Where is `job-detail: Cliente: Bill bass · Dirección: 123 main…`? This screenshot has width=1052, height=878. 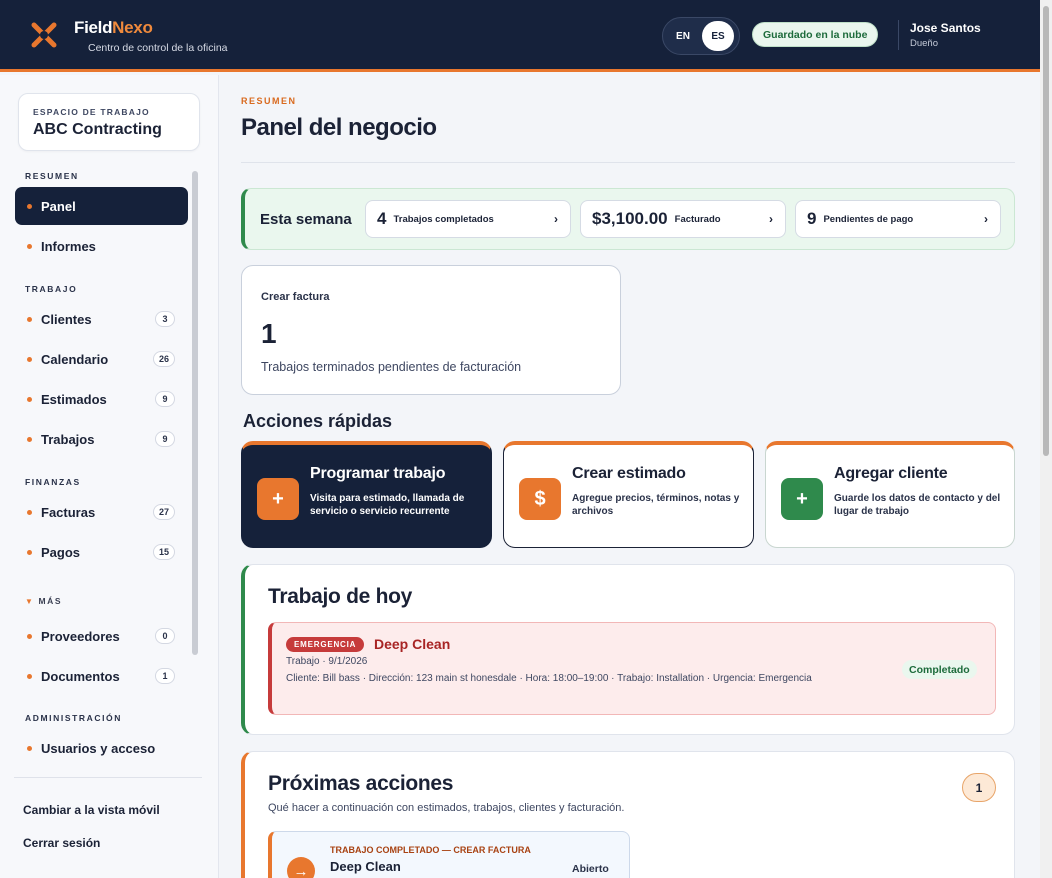
job-detail: Cliente: Bill bass · Dirección: 123 main… is located at coordinates (549, 678).